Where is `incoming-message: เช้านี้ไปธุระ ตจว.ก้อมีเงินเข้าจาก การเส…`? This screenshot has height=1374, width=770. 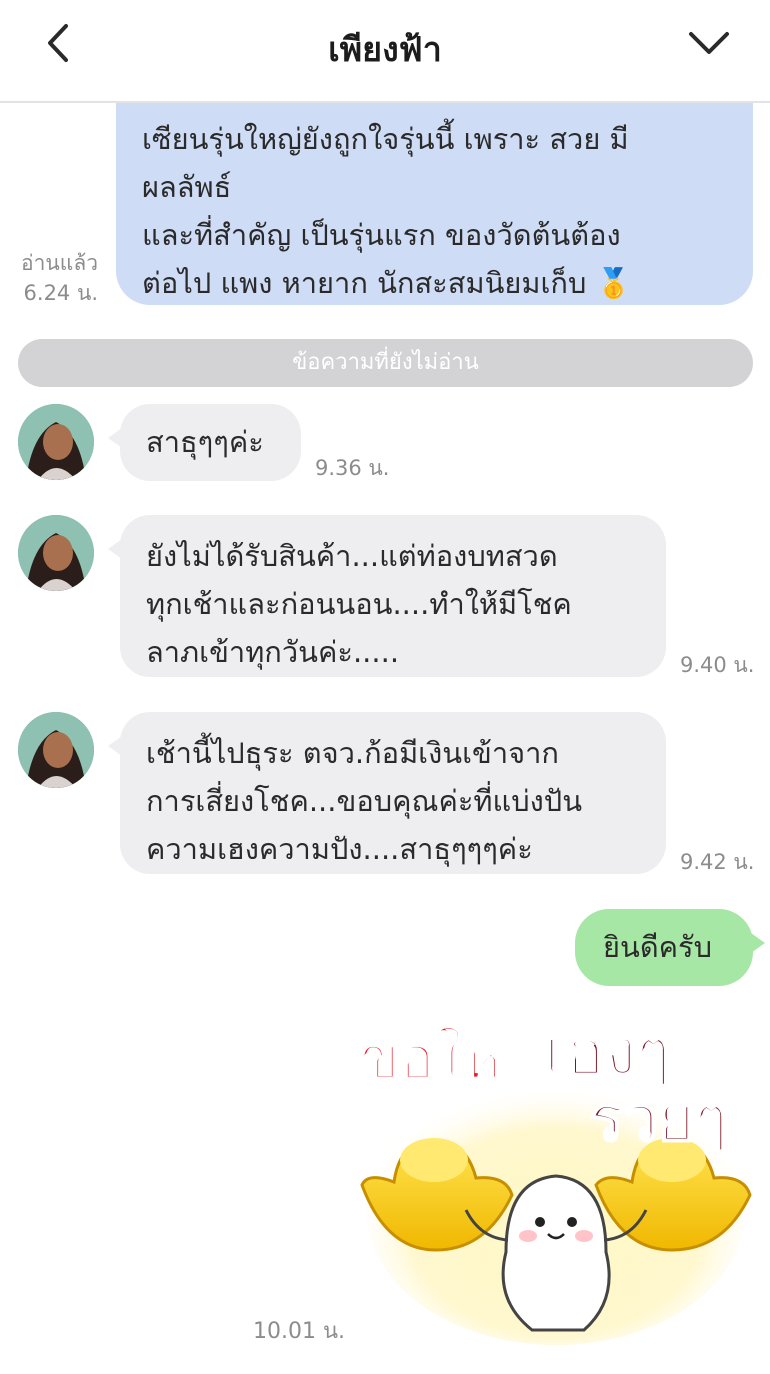
incoming-message: เช้านี้ไปธุระ ตจว.ก้อมีเงินเข้าจาก การเส… is located at coordinates (387, 793).